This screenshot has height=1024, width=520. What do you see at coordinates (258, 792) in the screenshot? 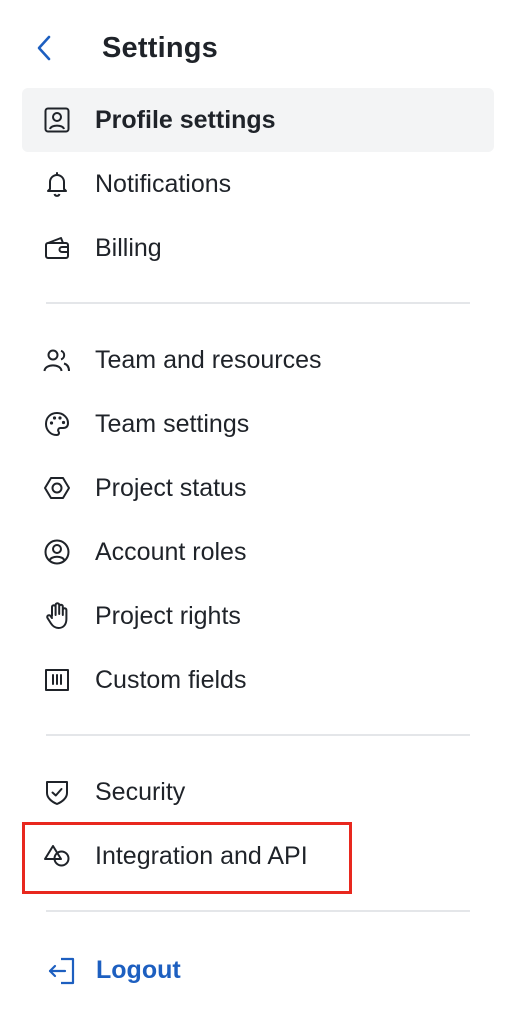
I see `menu-item-security: Security` at bounding box center [258, 792].